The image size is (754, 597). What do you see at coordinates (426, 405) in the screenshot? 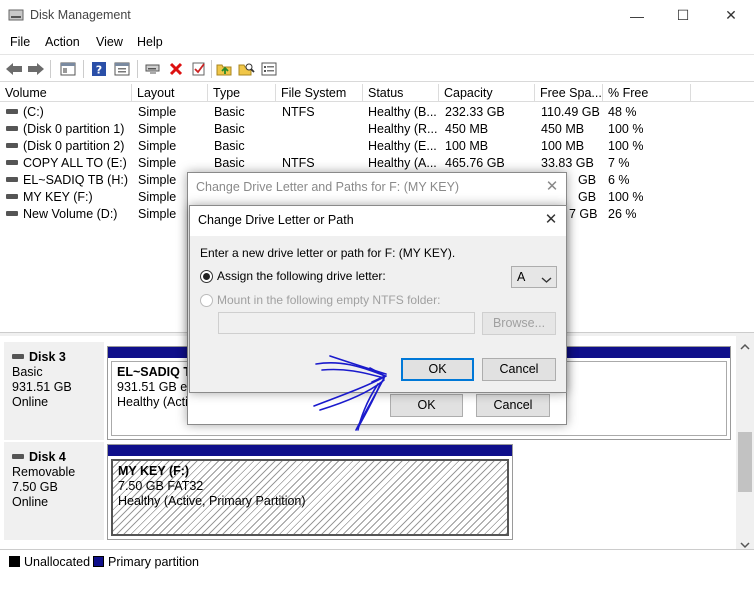
I see `outer-ok-button: OK` at bounding box center [426, 405].